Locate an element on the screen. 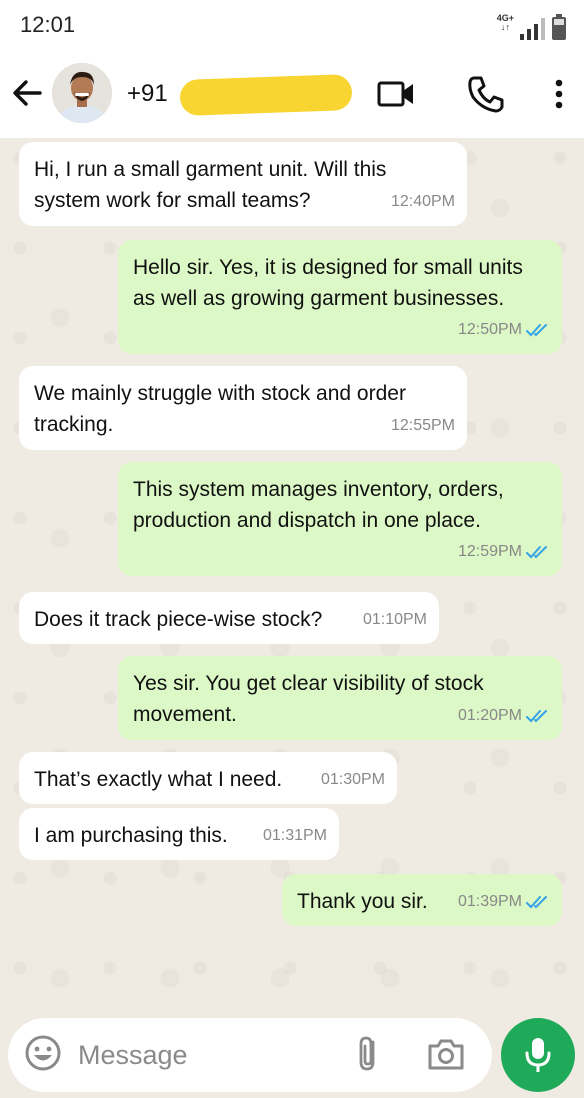 This screenshot has height=1098, width=584. more-vert-icon is located at coordinates (559, 94).